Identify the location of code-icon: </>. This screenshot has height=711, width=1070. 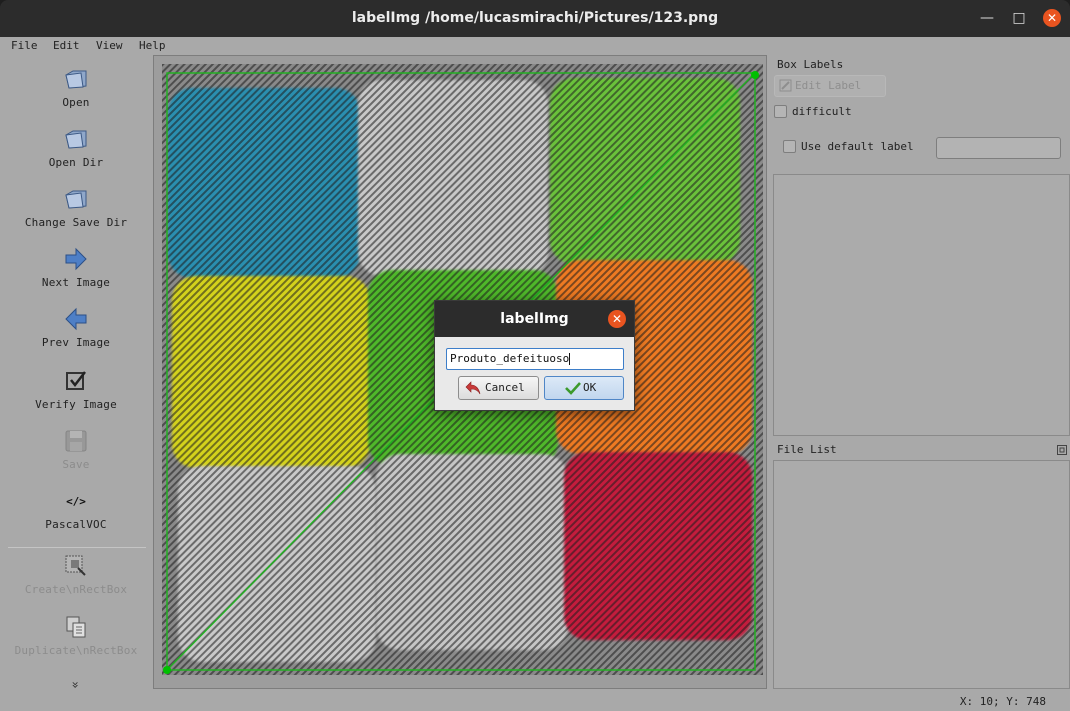
(76, 501).